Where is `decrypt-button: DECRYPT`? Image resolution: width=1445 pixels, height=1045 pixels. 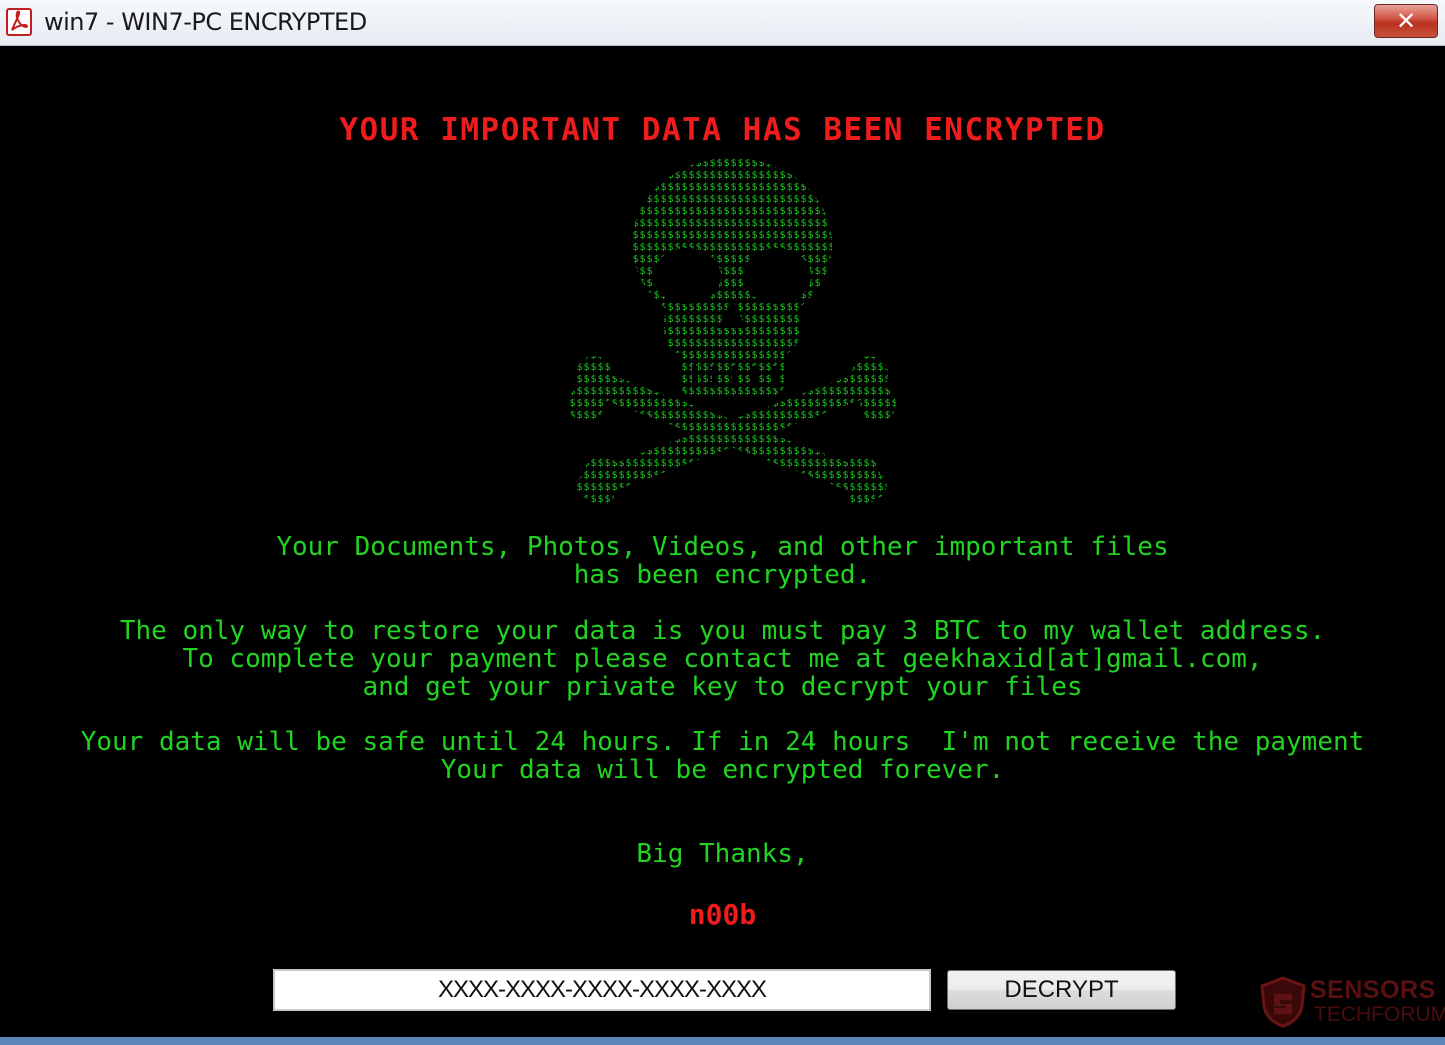
decrypt-button: DECRYPT is located at coordinates (1061, 990).